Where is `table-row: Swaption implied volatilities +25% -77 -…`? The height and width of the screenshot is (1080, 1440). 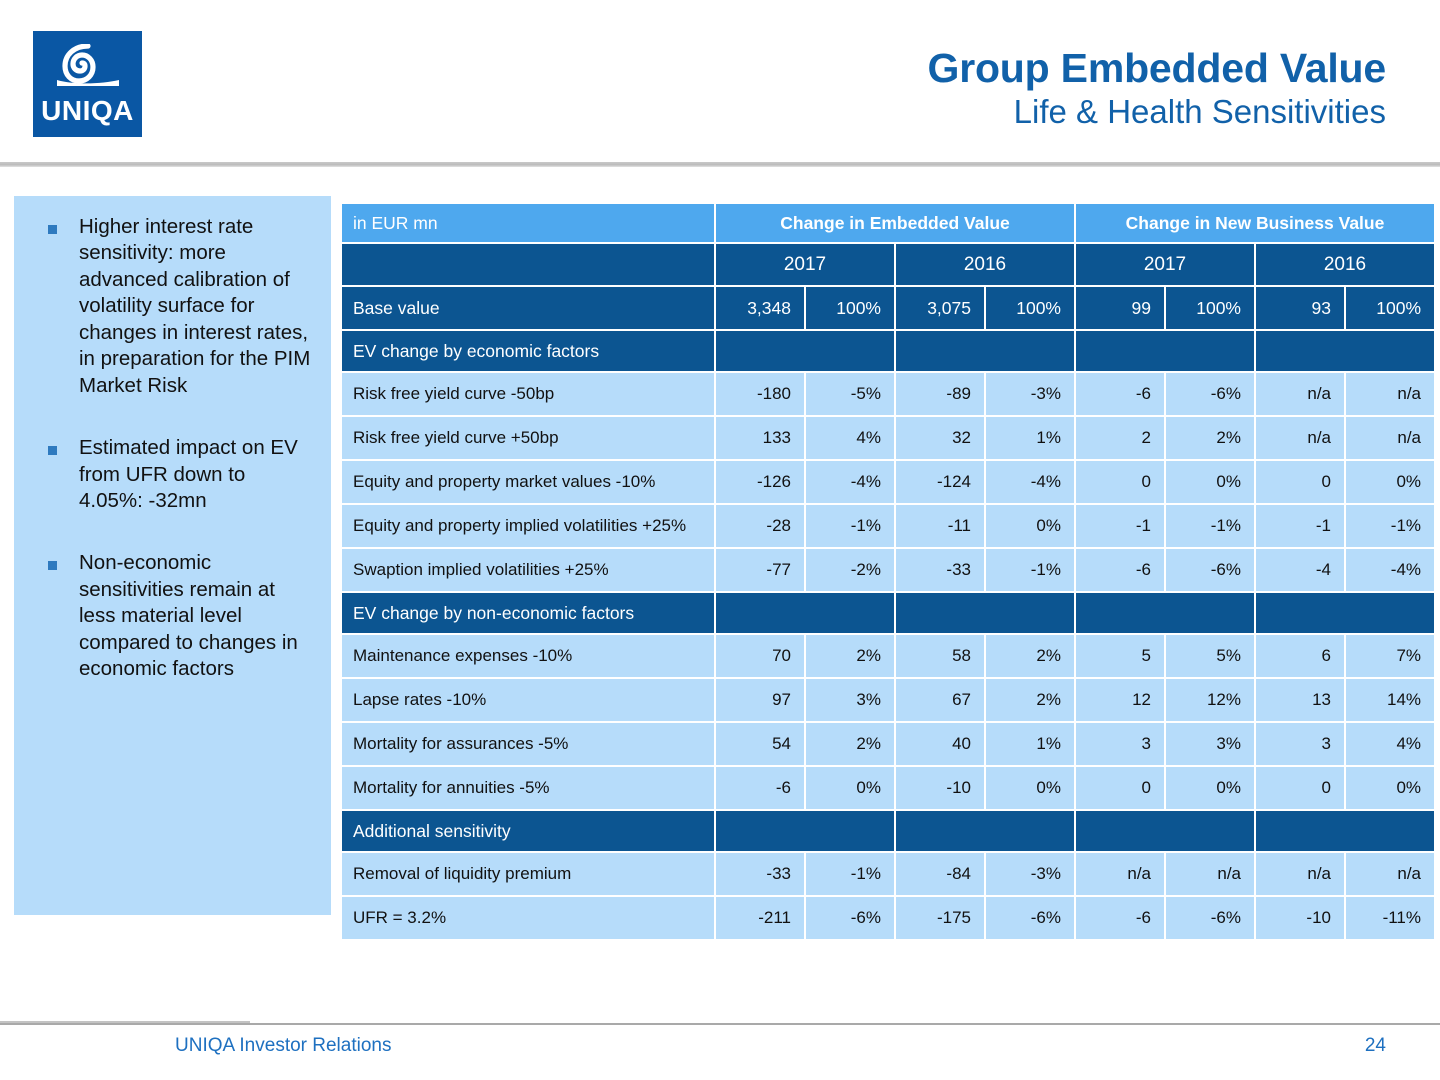
table-row: Swaption implied volatilities +25% -77 -… is located at coordinates (888, 570).